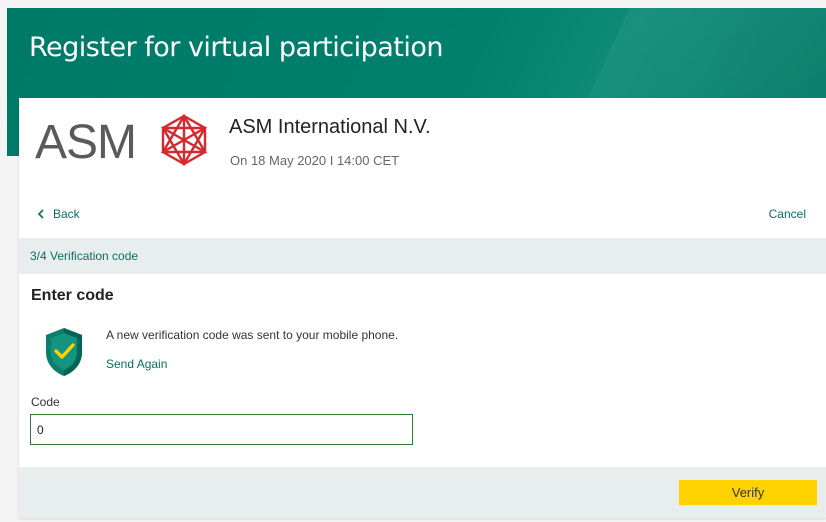 The height and width of the screenshot is (522, 826). I want to click on cancel-link: Cancel, so click(787, 214).